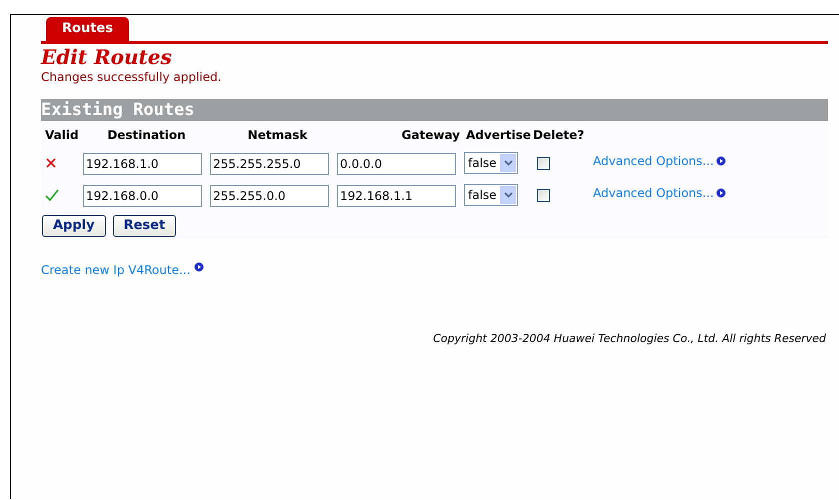 Image resolution: width=839 pixels, height=500 pixels. I want to click on reset-button: Reset, so click(144, 226).